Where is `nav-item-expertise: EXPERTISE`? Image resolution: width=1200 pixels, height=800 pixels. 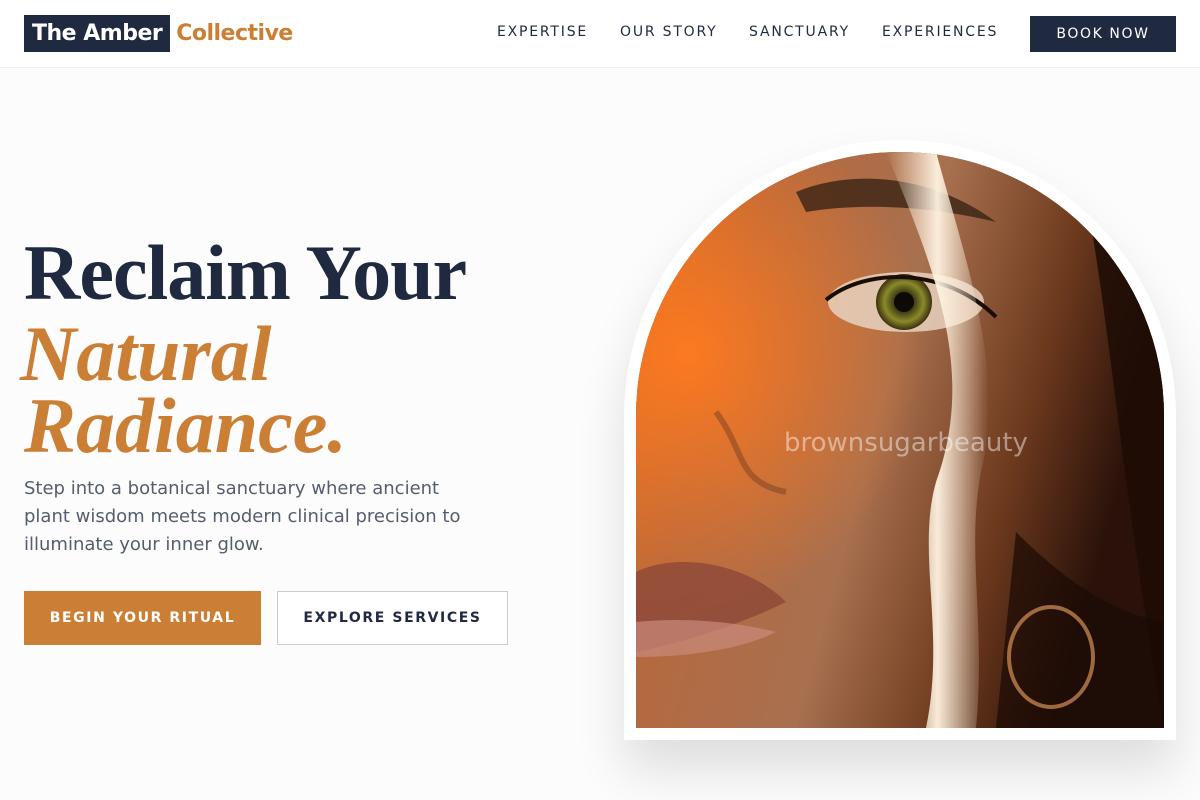
nav-item-expertise: EXPERTISE is located at coordinates (542, 32).